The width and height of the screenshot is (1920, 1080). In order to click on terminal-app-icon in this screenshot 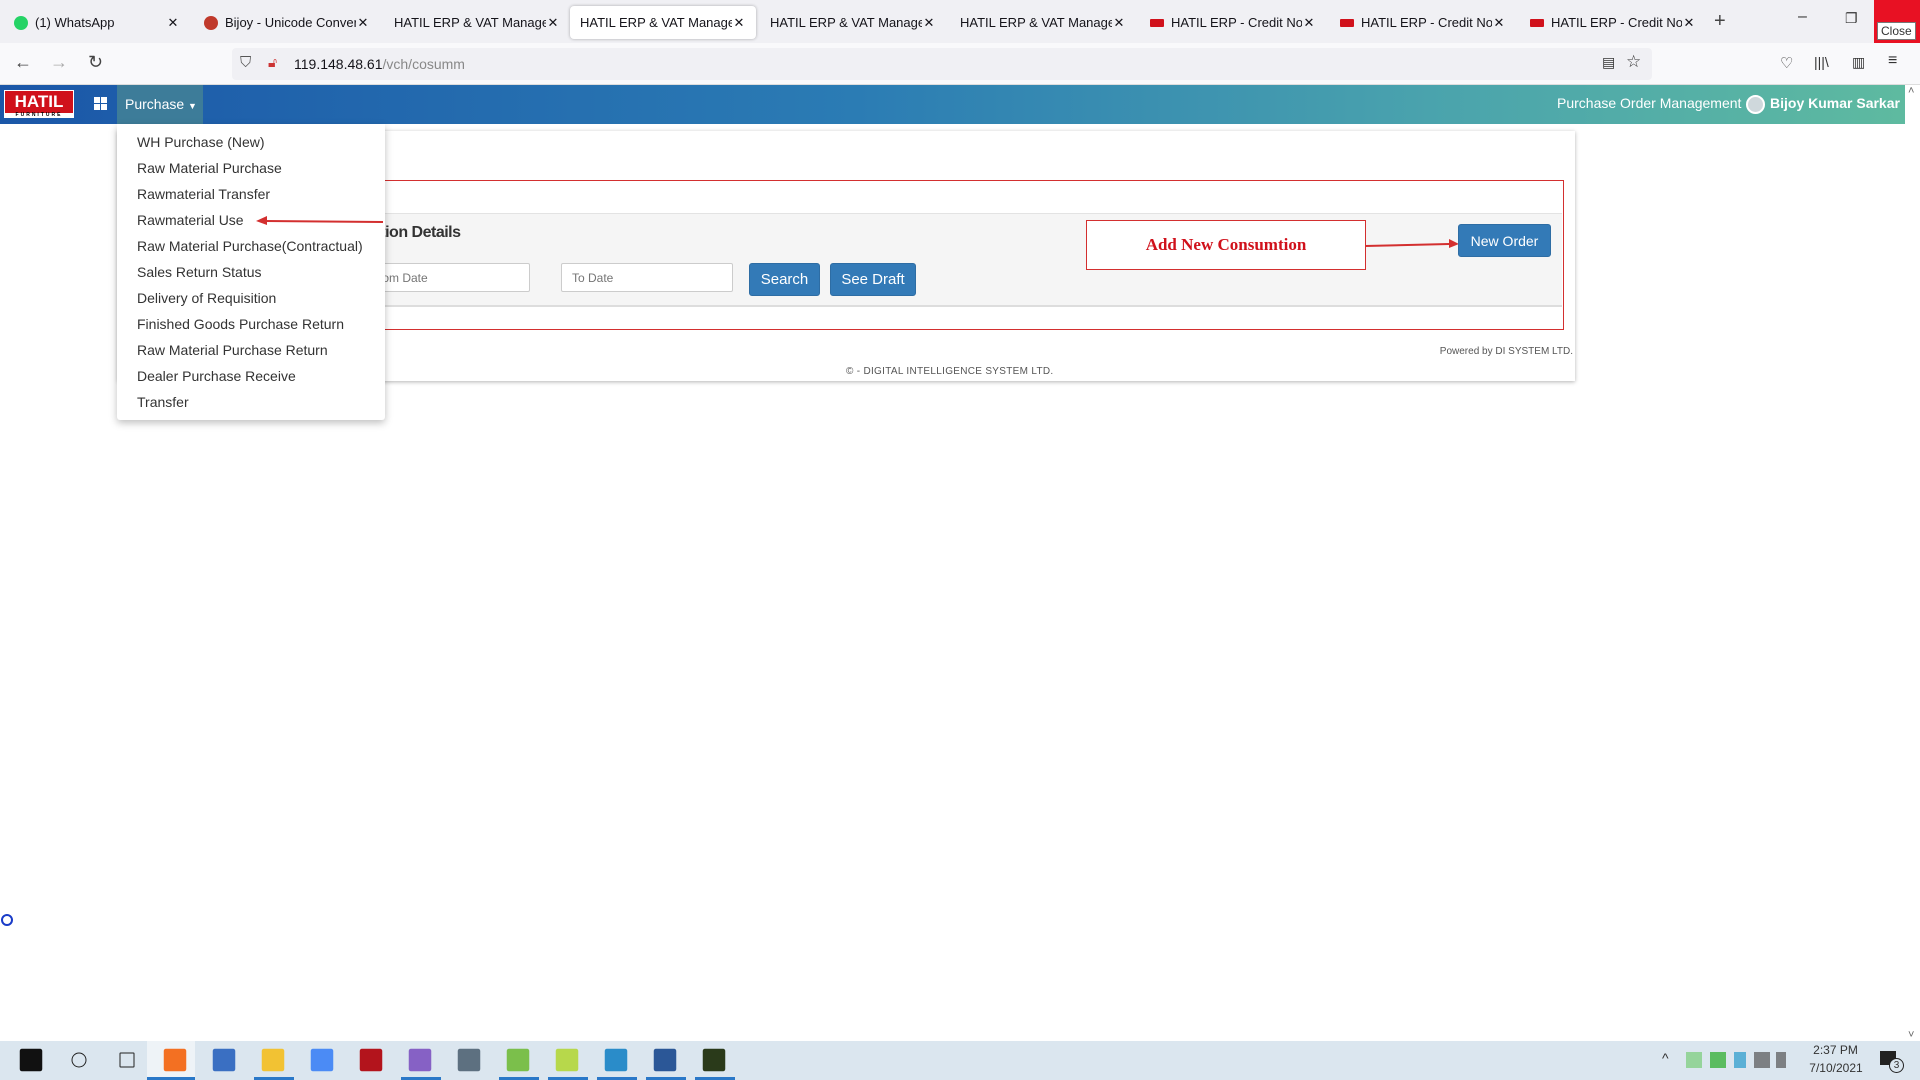, I will do `click(714, 1060)`.